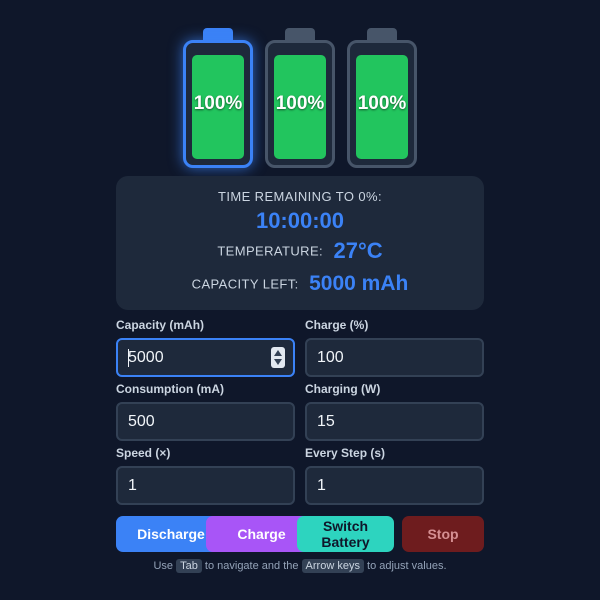 Image resolution: width=600 pixels, height=600 pixels. I want to click on every-step-input, so click(382, 485).